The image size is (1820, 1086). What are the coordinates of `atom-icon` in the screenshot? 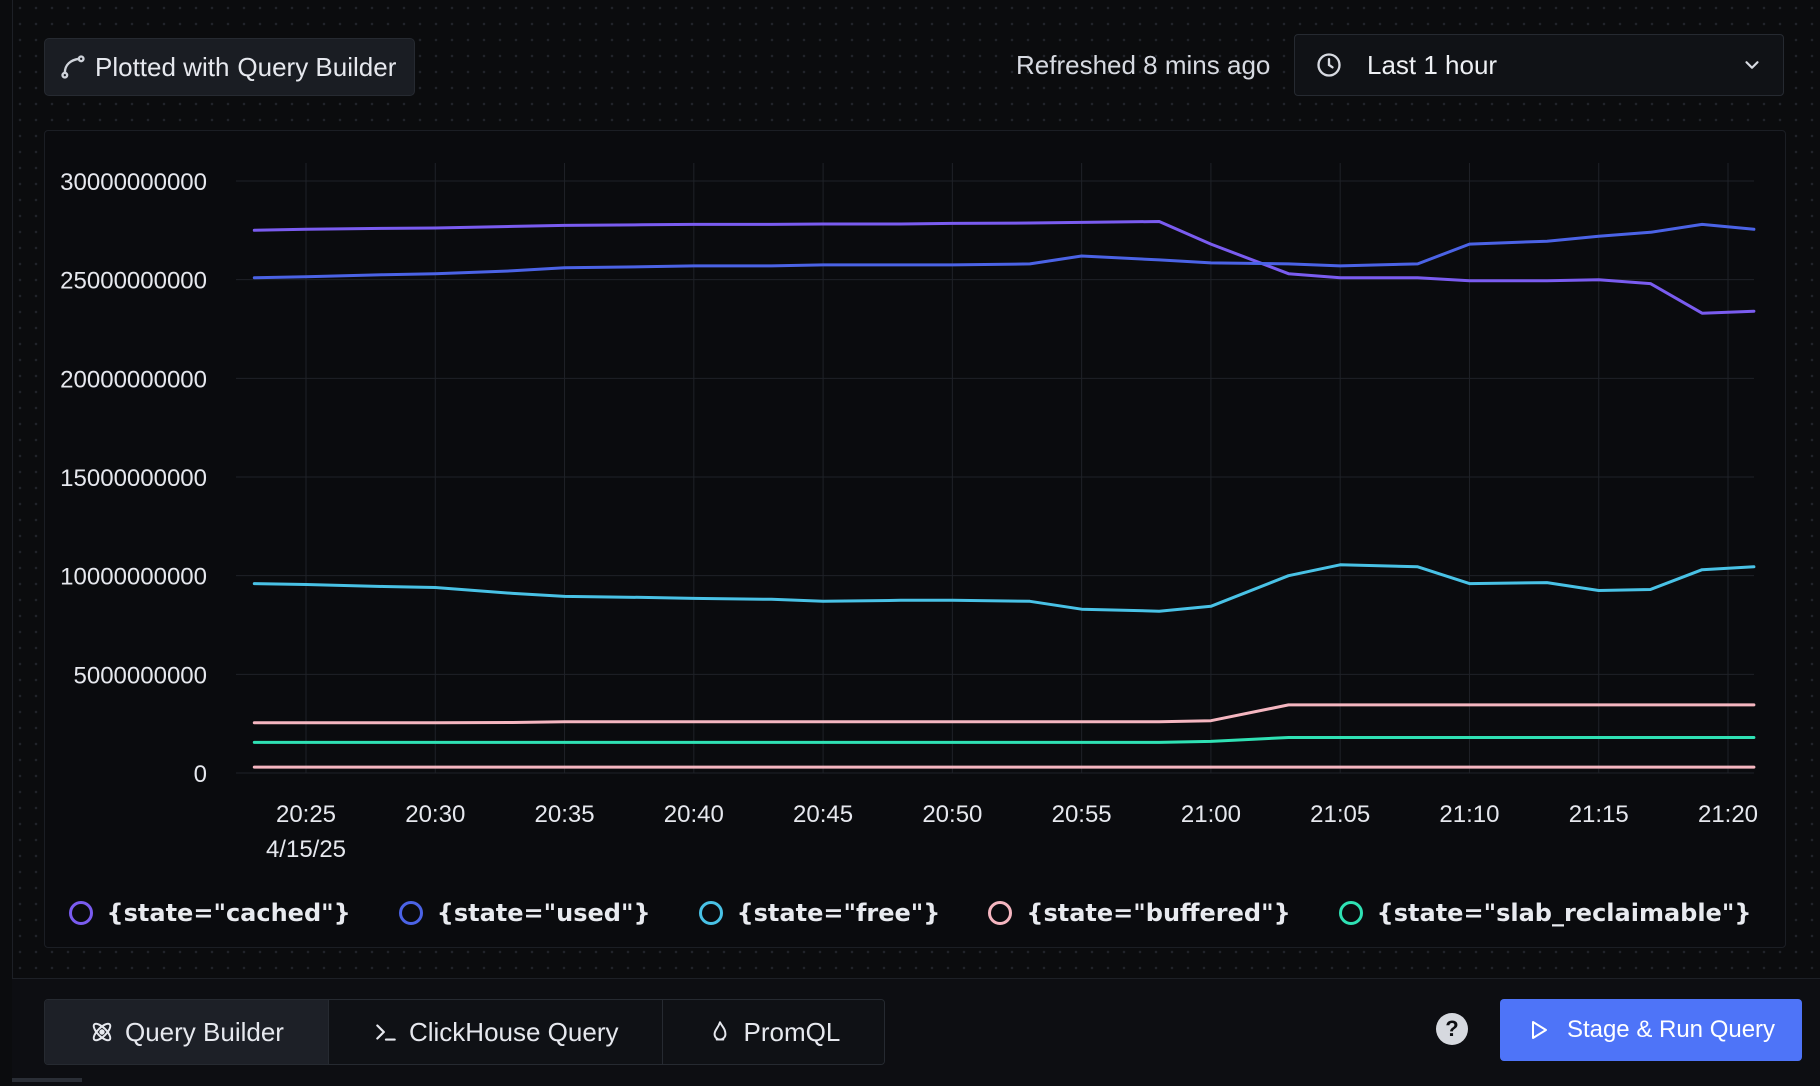 It's located at (102, 1032).